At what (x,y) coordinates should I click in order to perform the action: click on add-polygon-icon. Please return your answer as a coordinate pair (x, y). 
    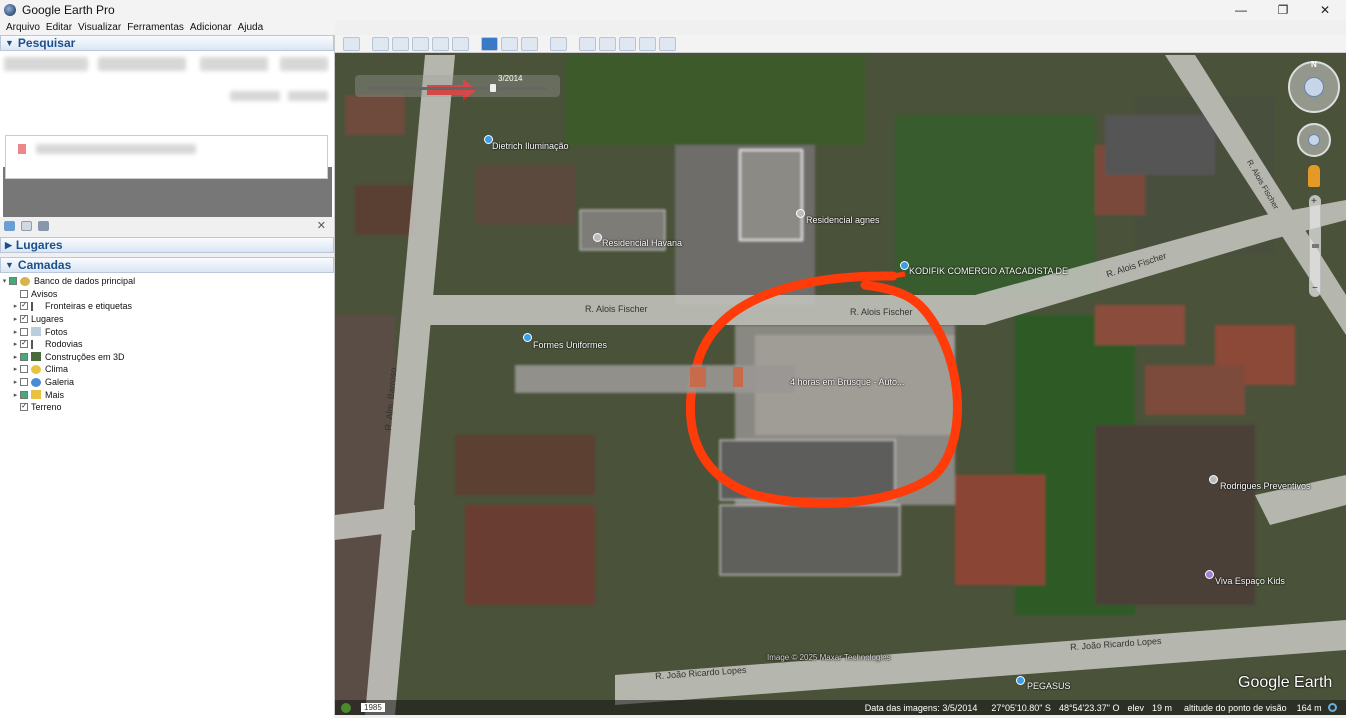
    Looking at the image, I should click on (400, 43).